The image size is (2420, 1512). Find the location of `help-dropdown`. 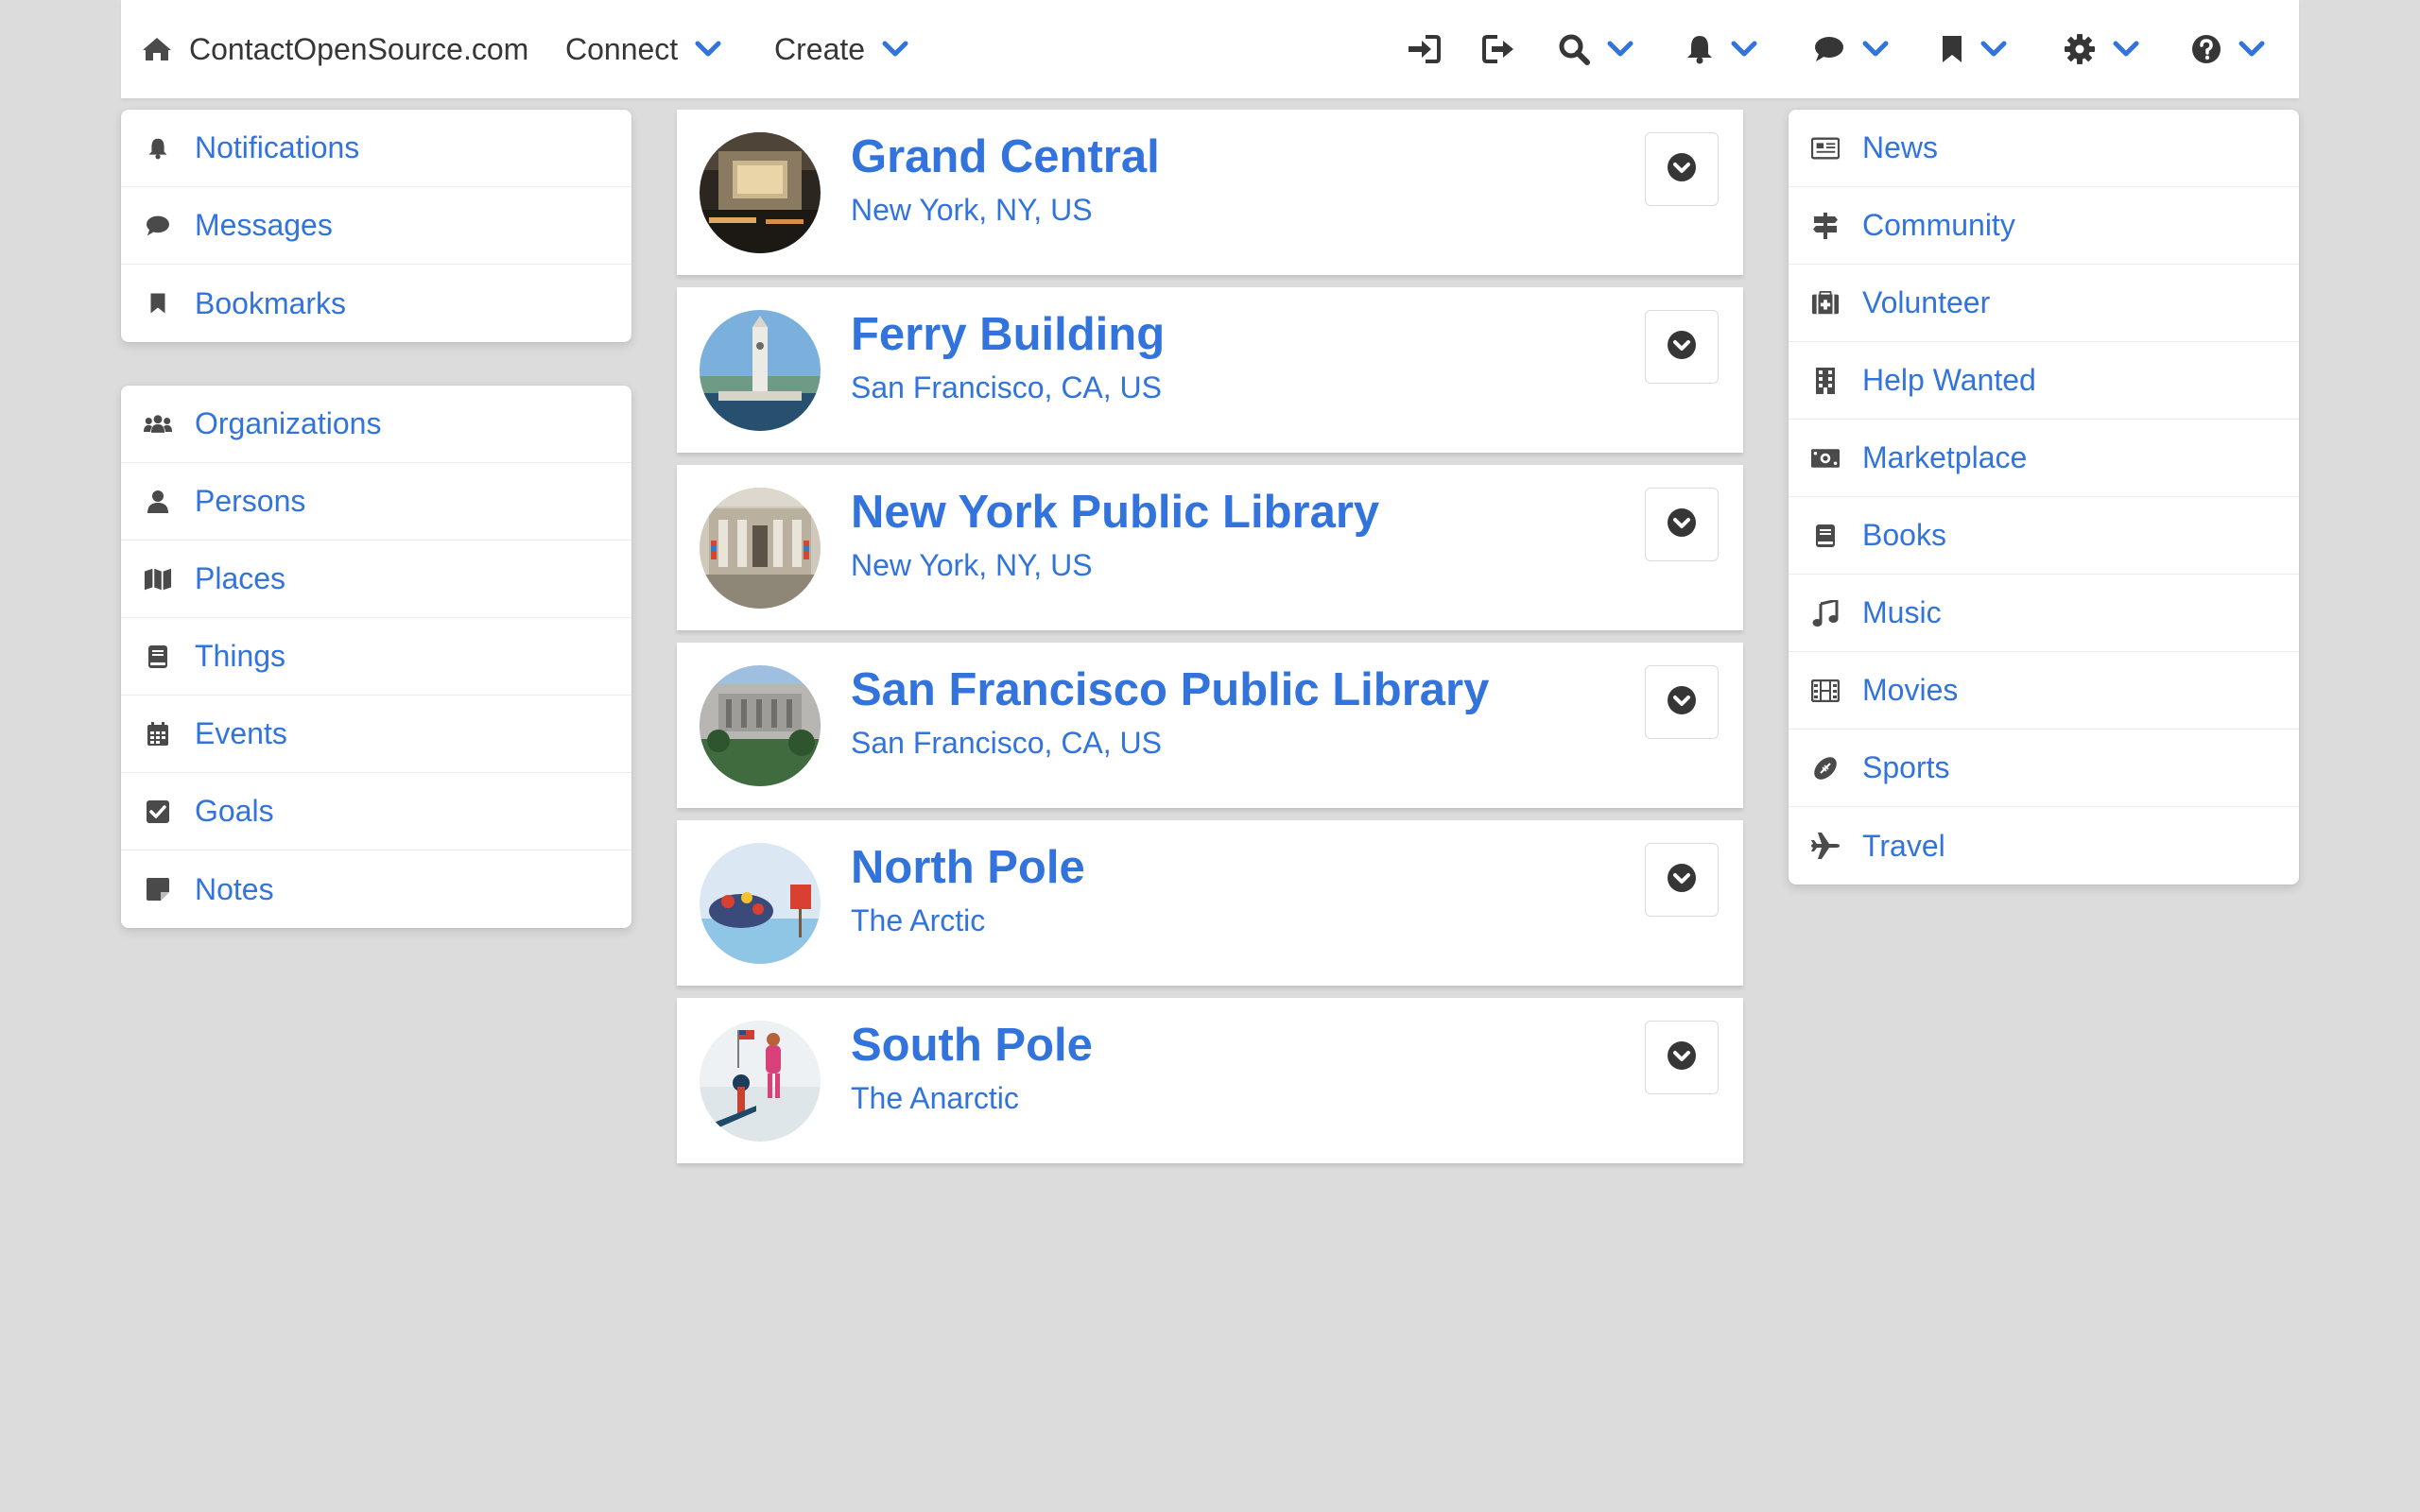

help-dropdown is located at coordinates (2228, 49).